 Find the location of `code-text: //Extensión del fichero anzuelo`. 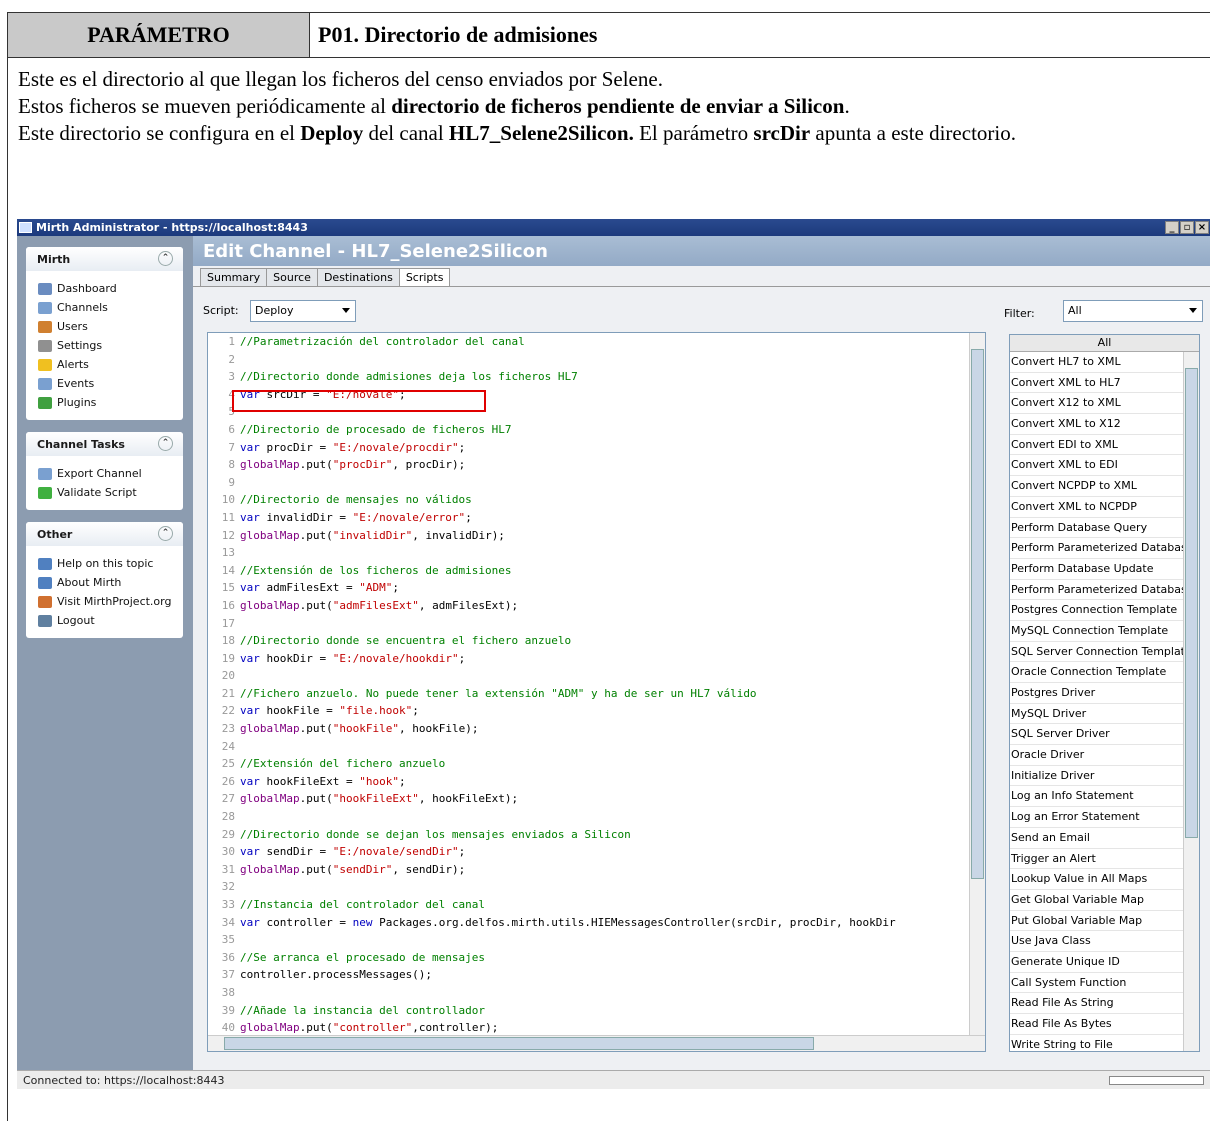

code-text: //Extensión del fichero anzuelo is located at coordinates (343, 764).